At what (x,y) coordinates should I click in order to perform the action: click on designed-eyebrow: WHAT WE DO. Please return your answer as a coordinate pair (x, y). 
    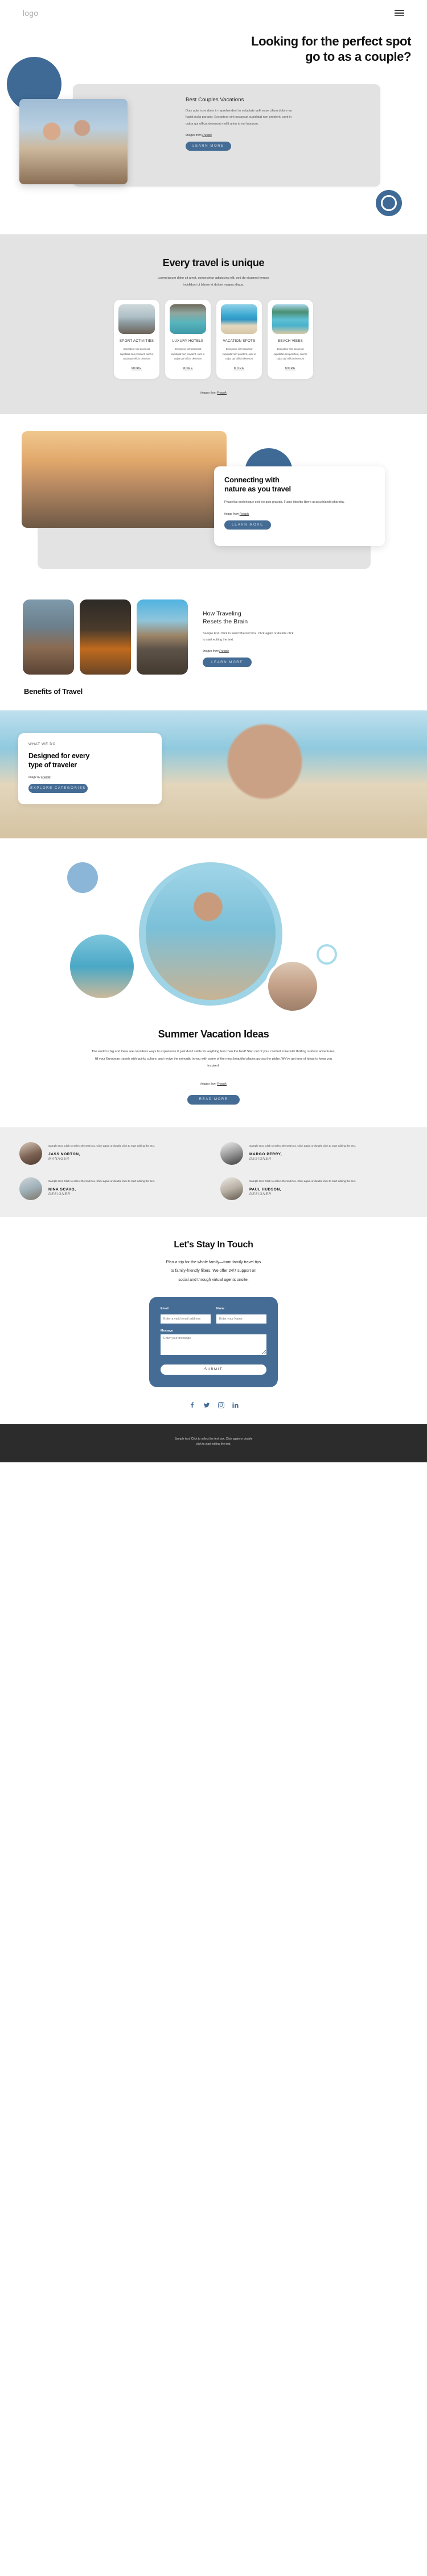
    Looking at the image, I should click on (42, 744).